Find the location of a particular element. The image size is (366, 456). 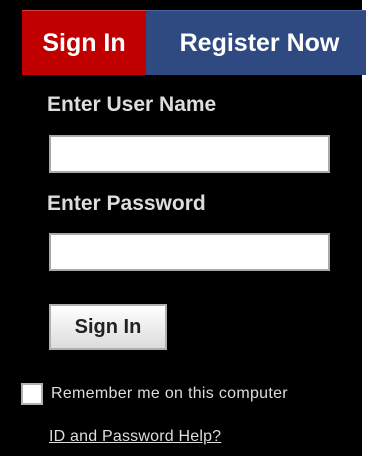

tab-register-now: Register Now is located at coordinates (256, 42).